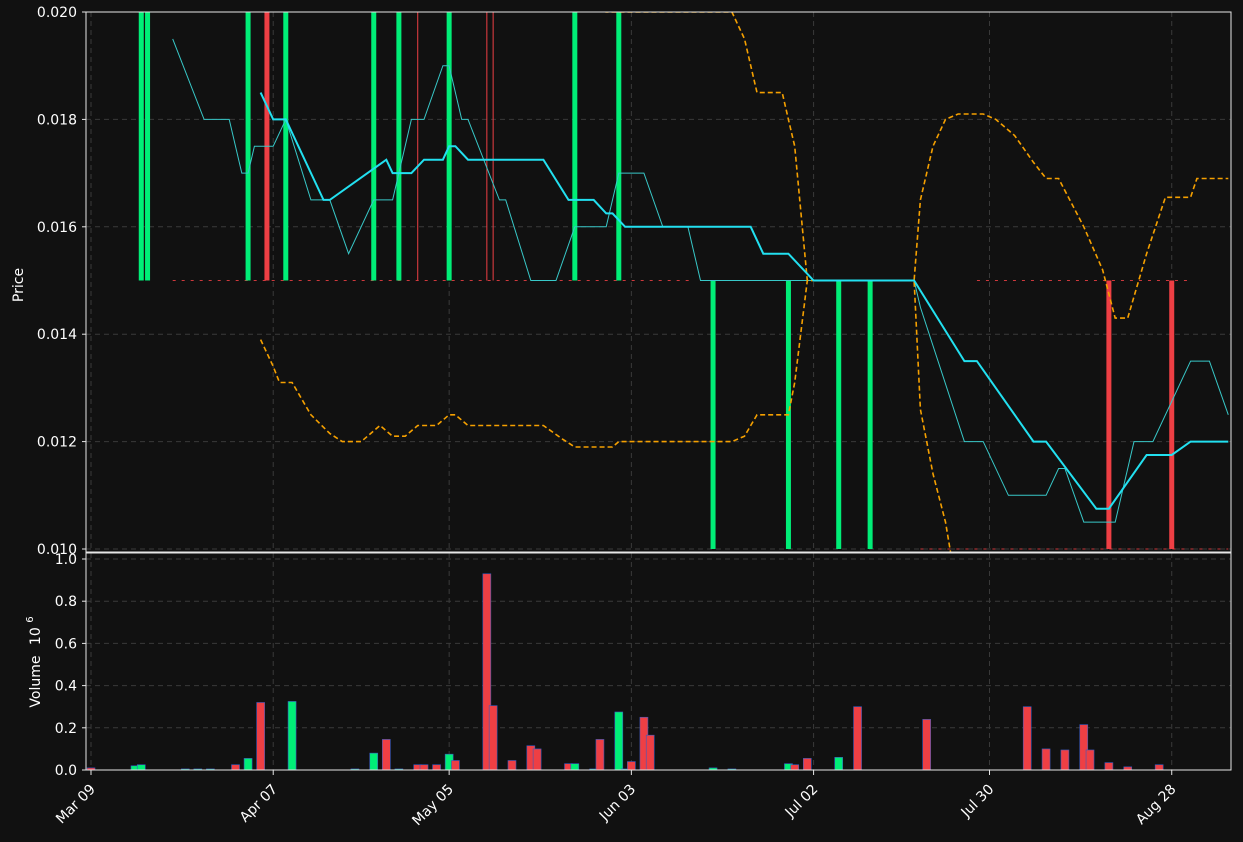 The height and width of the screenshot is (842, 1243). I want to click on price-tick-label: 0.014, so click(57, 335).